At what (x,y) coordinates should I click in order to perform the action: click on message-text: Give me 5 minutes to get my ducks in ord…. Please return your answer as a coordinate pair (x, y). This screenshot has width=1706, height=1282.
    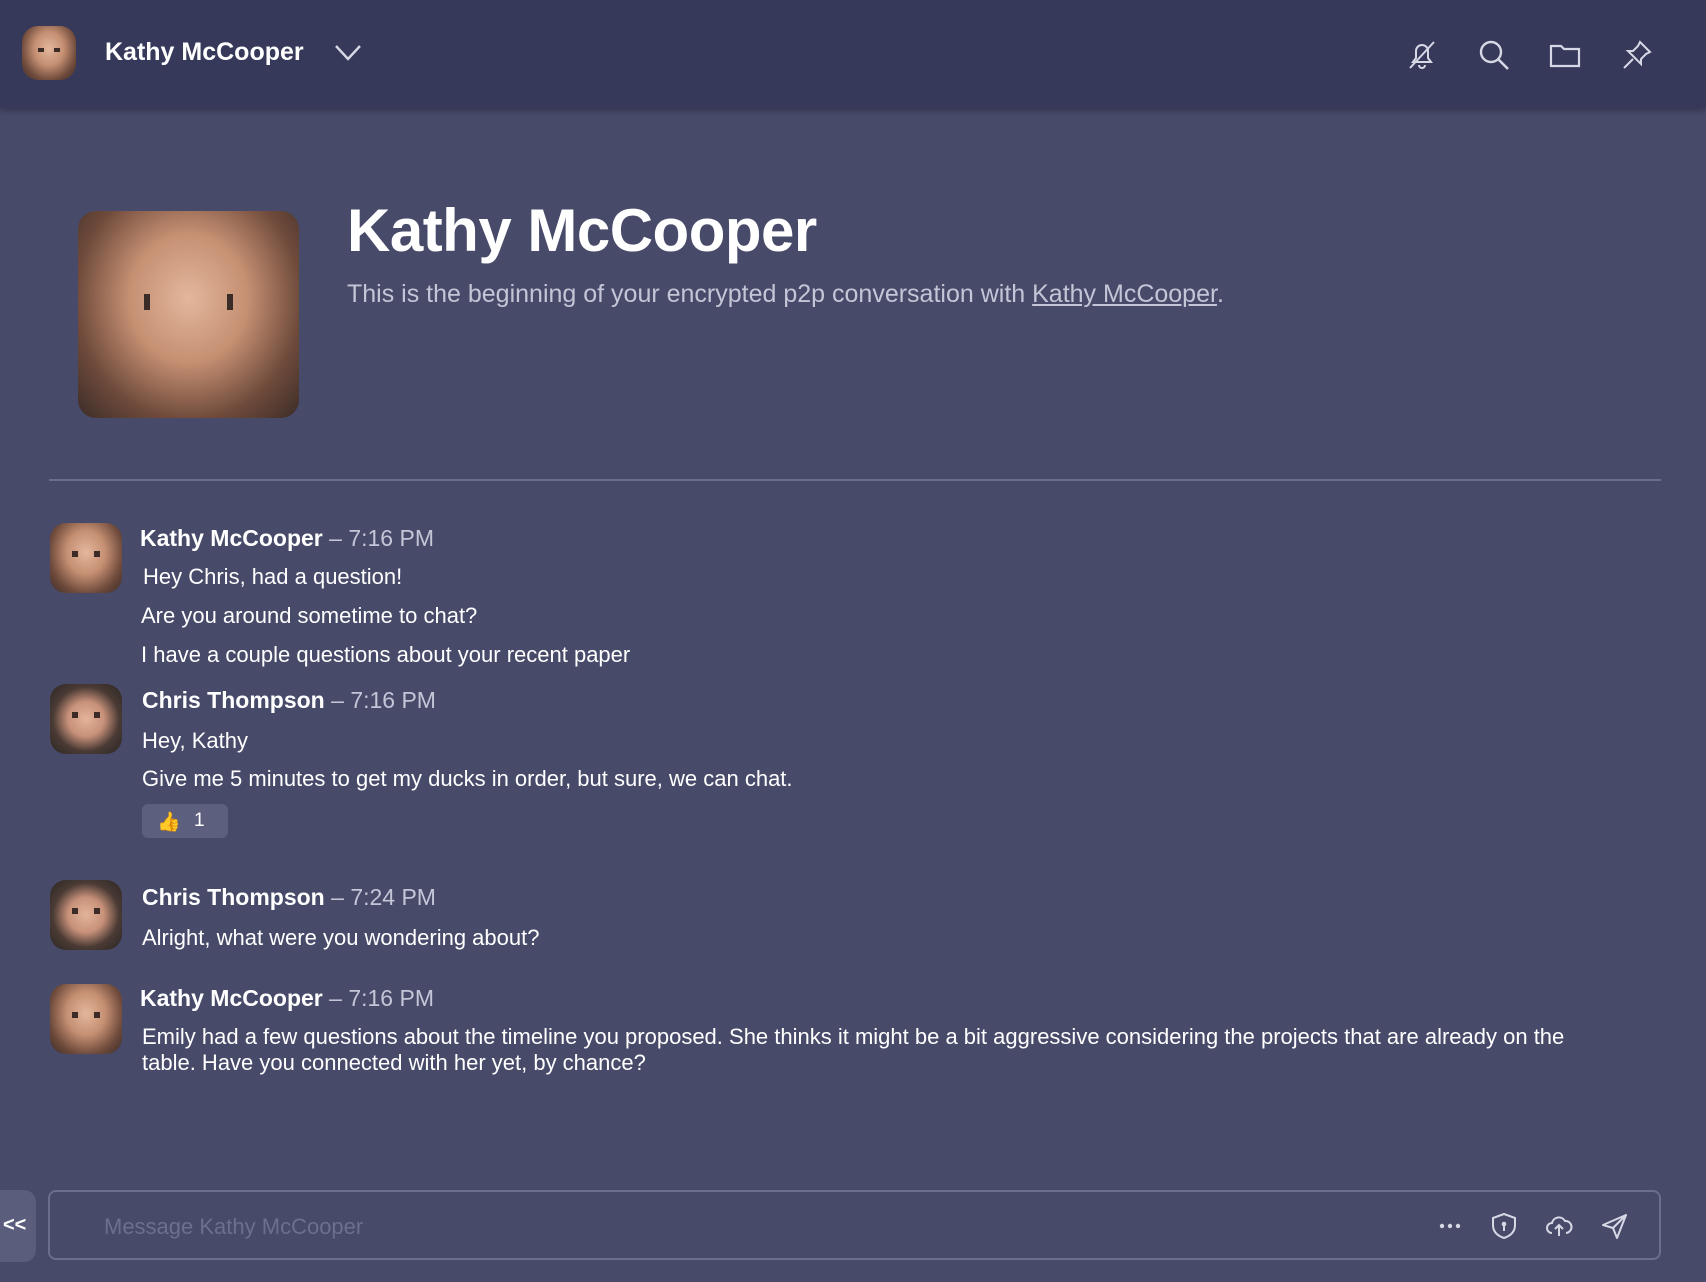
    Looking at the image, I should click on (467, 778).